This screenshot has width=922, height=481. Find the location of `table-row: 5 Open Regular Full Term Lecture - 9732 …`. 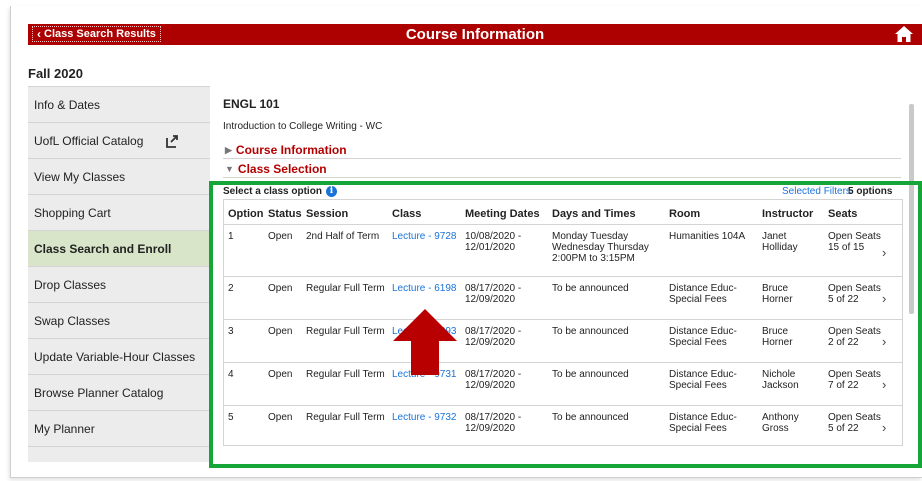

table-row: 5 Open Regular Full Term Lecture - 9732 … is located at coordinates (563, 425).